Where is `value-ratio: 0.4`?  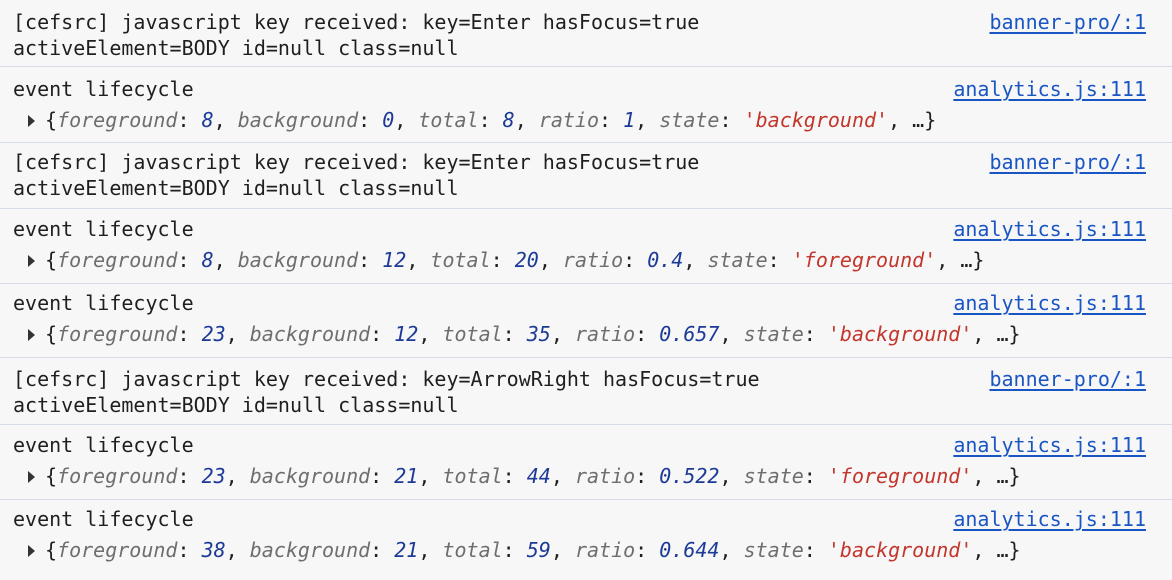 value-ratio: 0.4 is located at coordinates (665, 260).